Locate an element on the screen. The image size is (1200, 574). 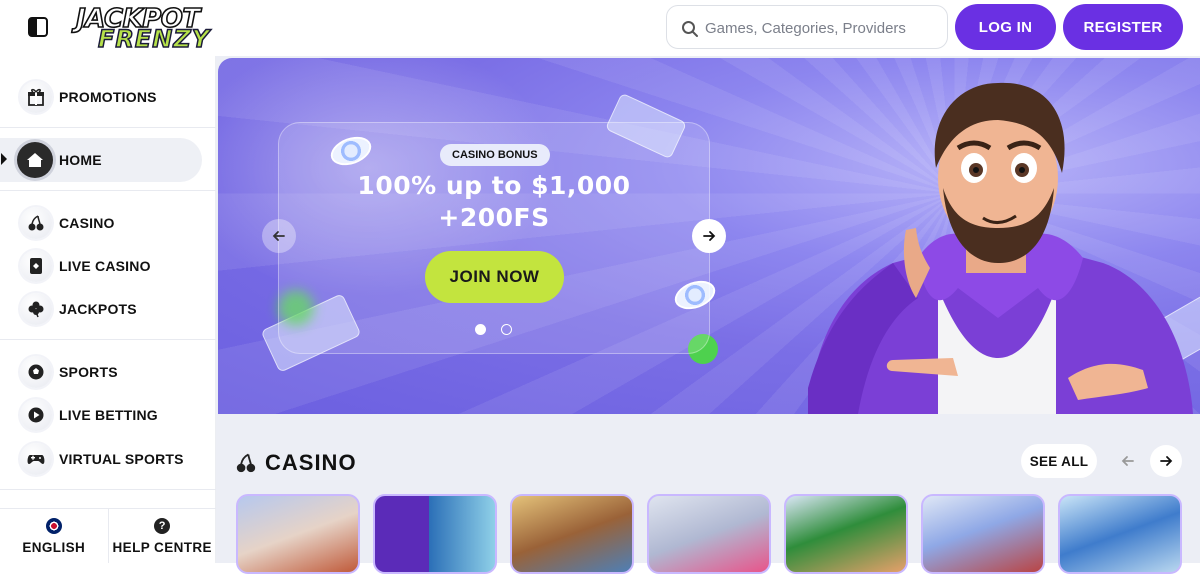
casino-section-header: CASINO is located at coordinates (296, 463).